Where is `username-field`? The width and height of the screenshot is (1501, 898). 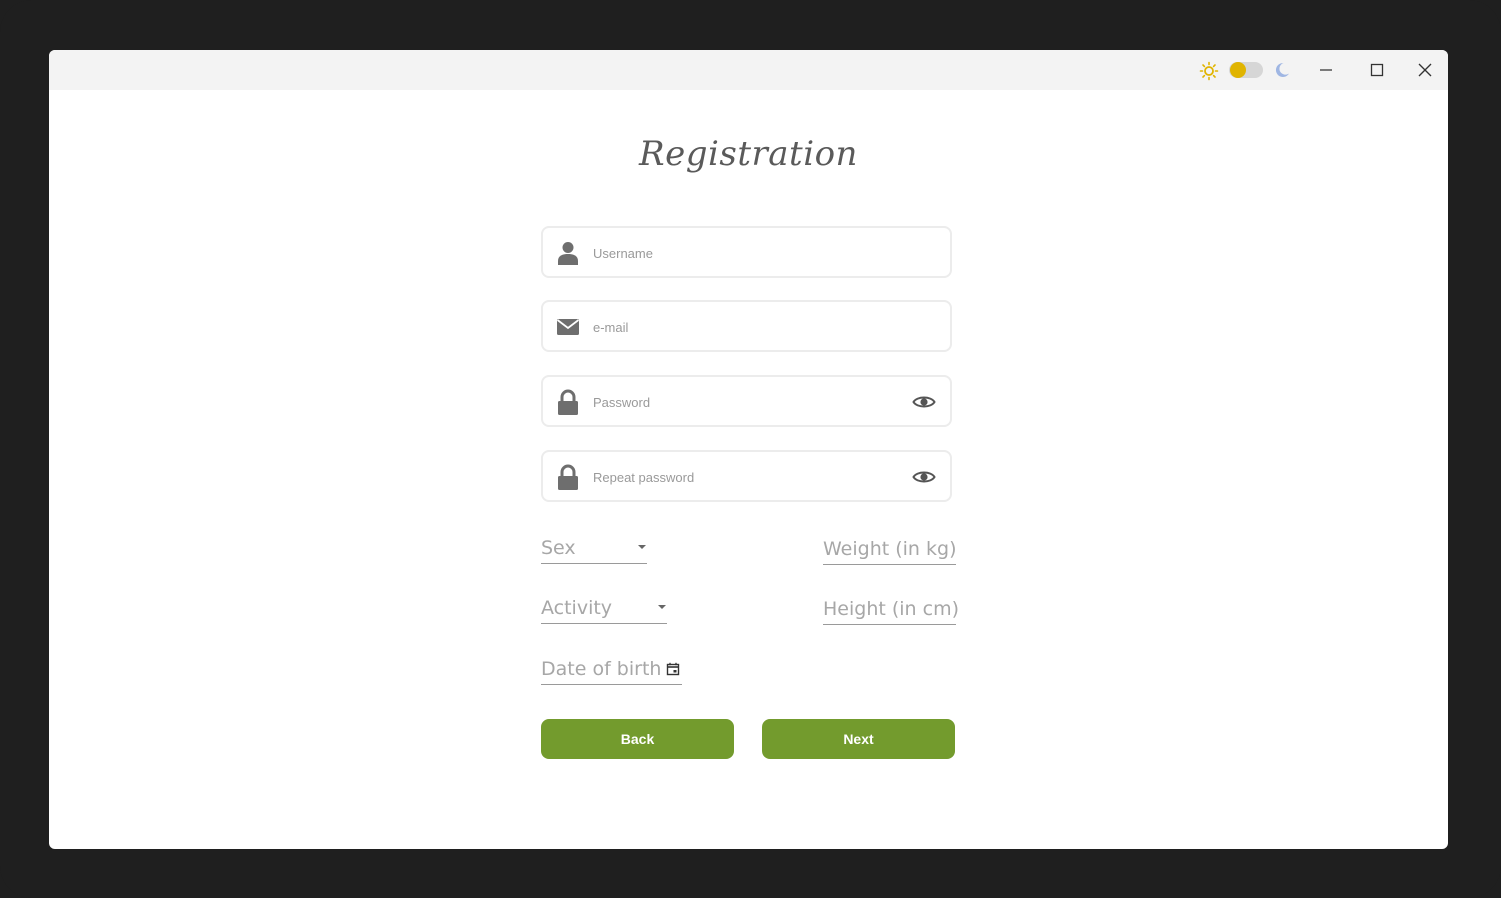
username-field is located at coordinates (746, 252).